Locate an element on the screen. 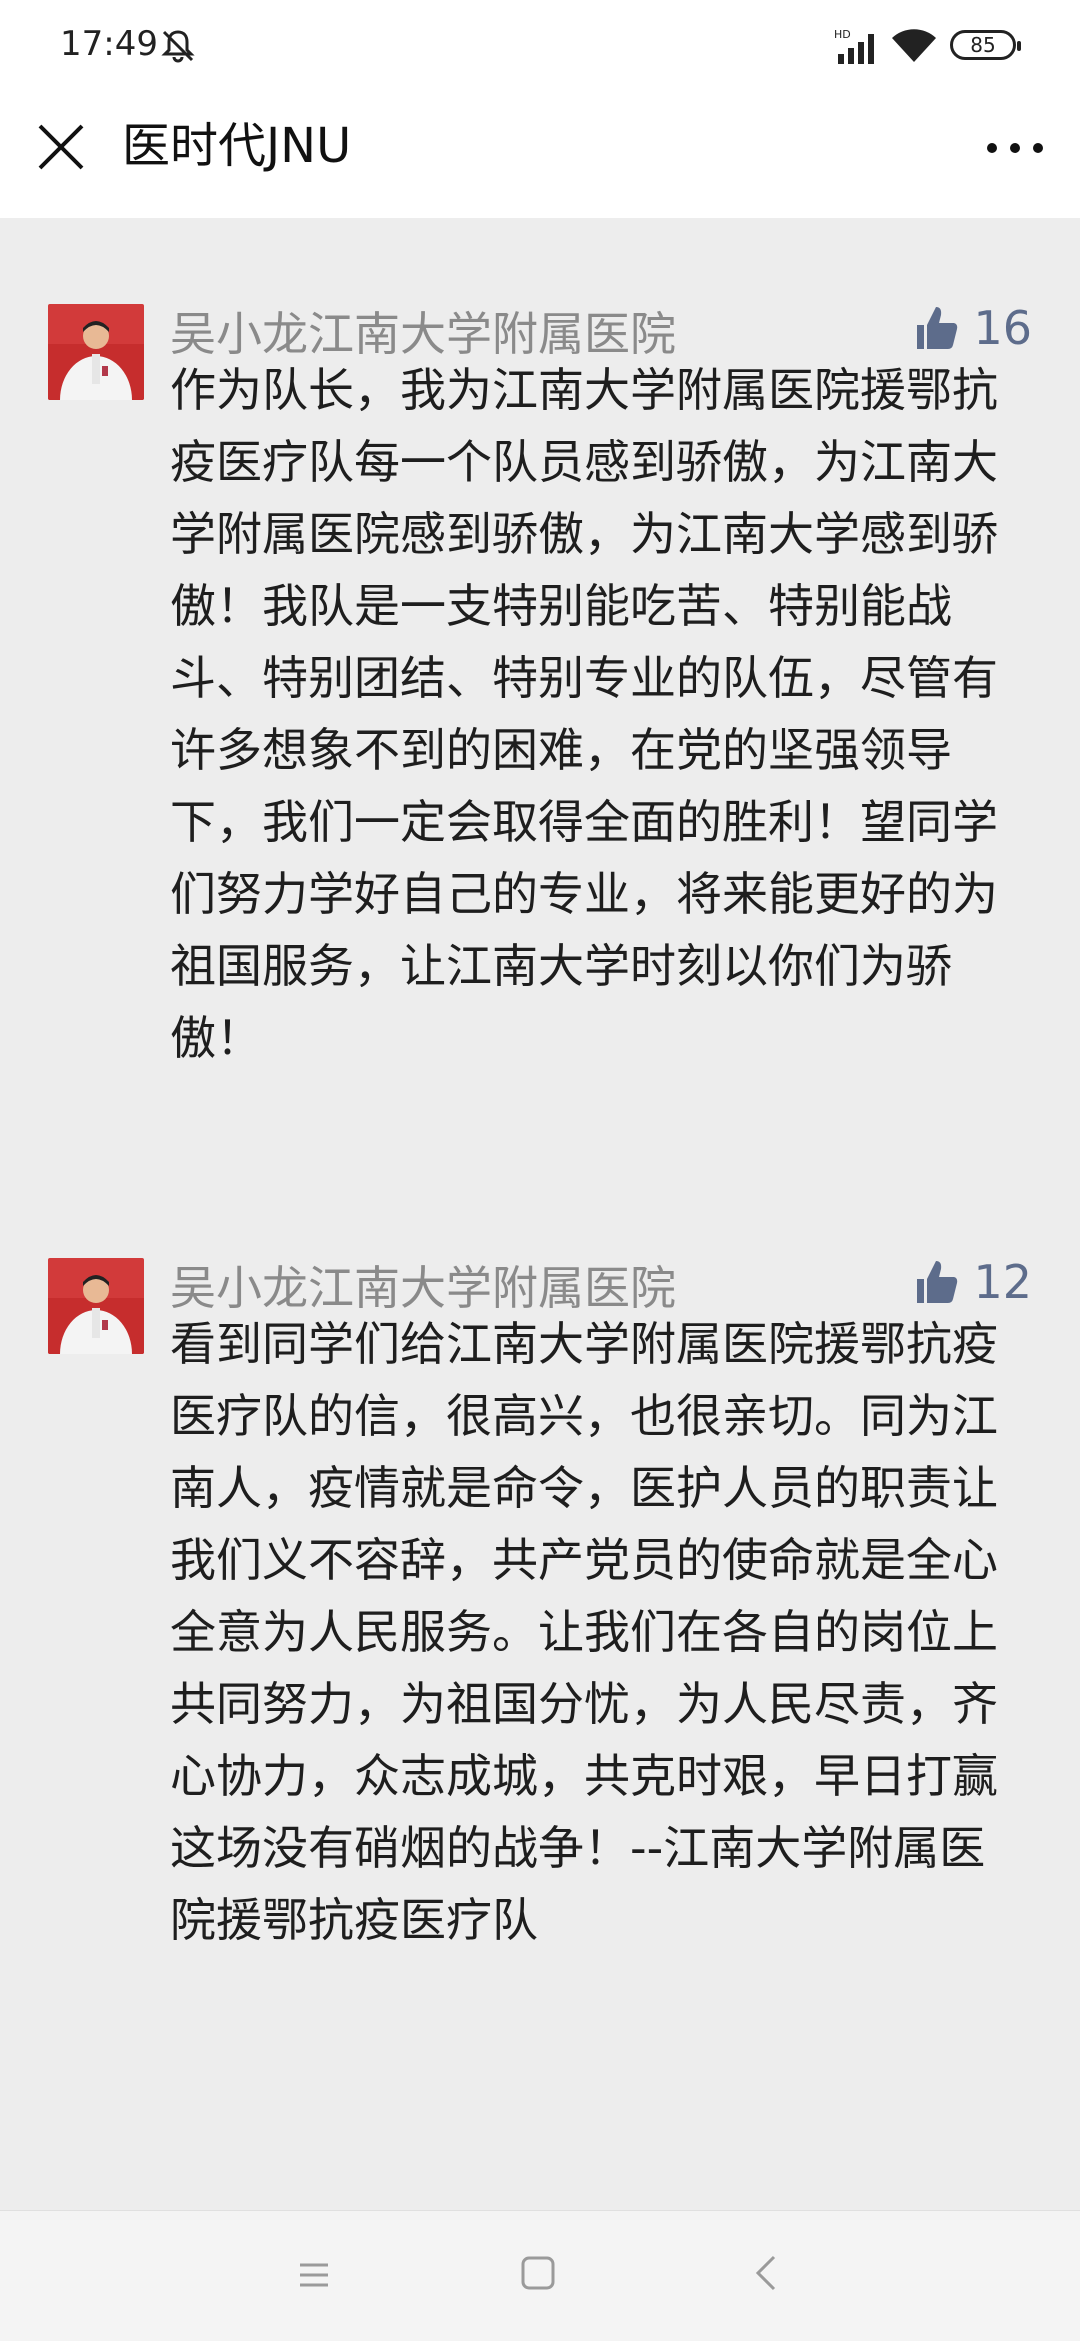 This screenshot has width=1080, height=2341. battery-icon: 85 is located at coordinates (985, 45).